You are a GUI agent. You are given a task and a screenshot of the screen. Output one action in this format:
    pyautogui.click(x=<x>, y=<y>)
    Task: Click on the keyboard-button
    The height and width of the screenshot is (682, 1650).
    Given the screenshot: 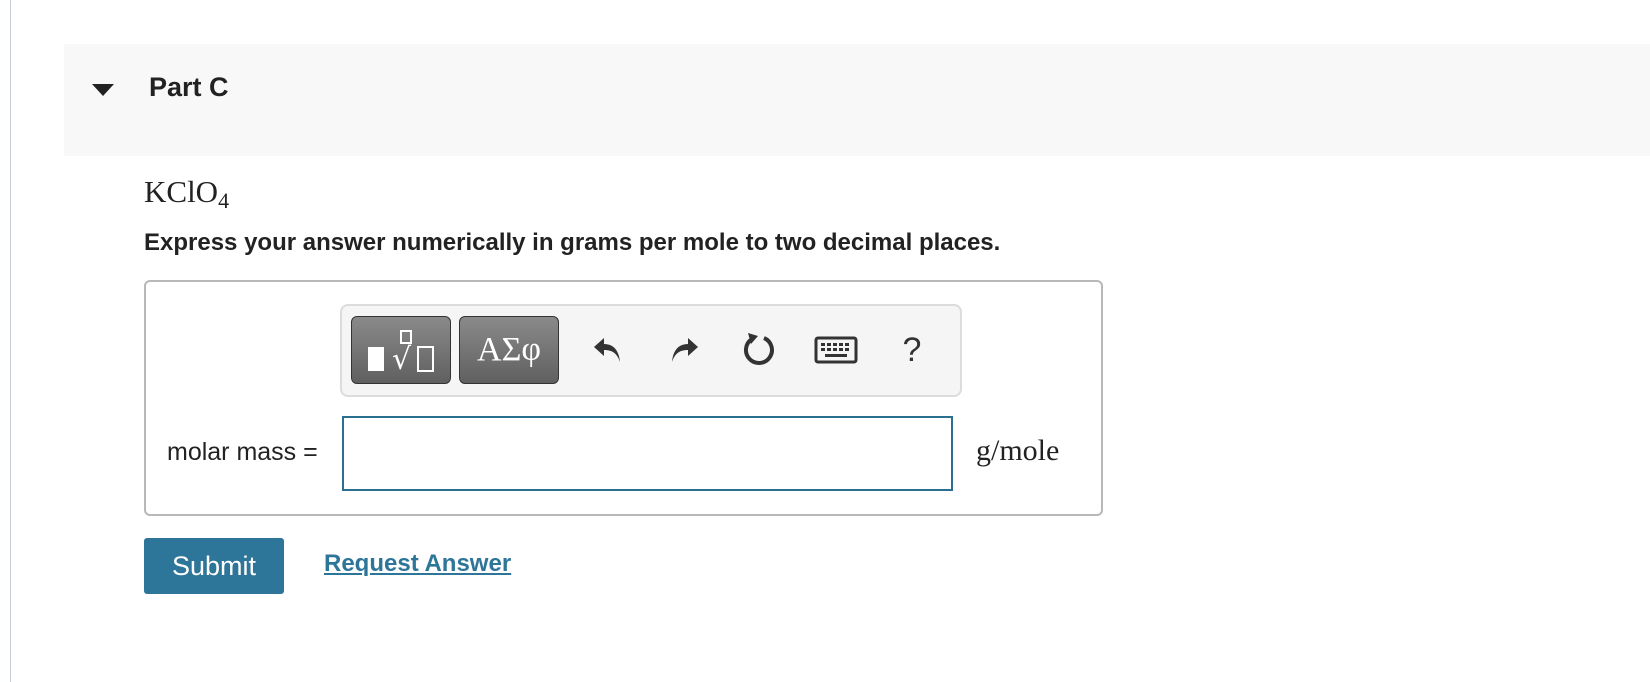 What is the action you would take?
    pyautogui.click(x=836, y=350)
    